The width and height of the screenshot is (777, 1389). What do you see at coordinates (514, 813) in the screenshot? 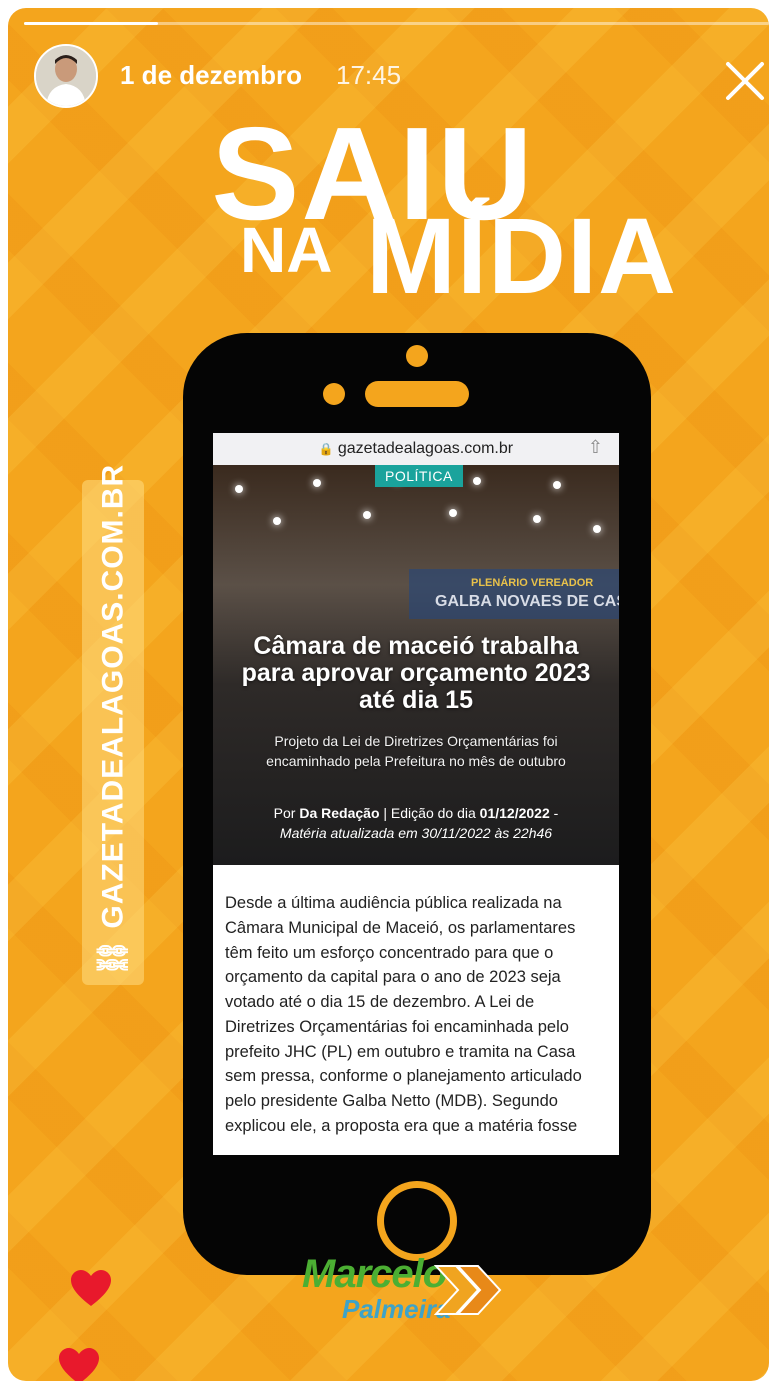
I see `edition-date: 01/12/2022` at bounding box center [514, 813].